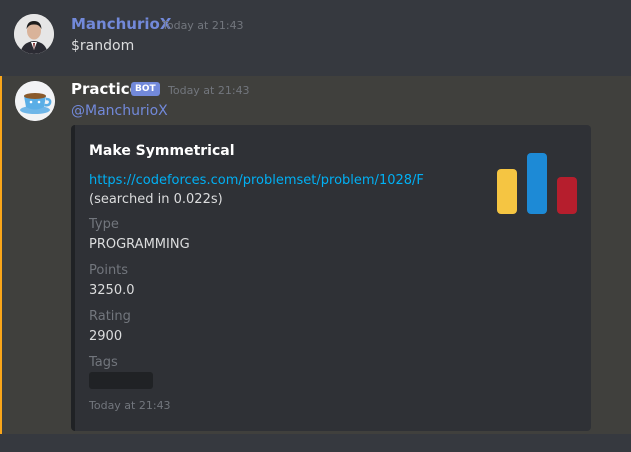  Describe the element at coordinates (103, 362) in the screenshot. I see `field-name-tags: Tags` at that location.